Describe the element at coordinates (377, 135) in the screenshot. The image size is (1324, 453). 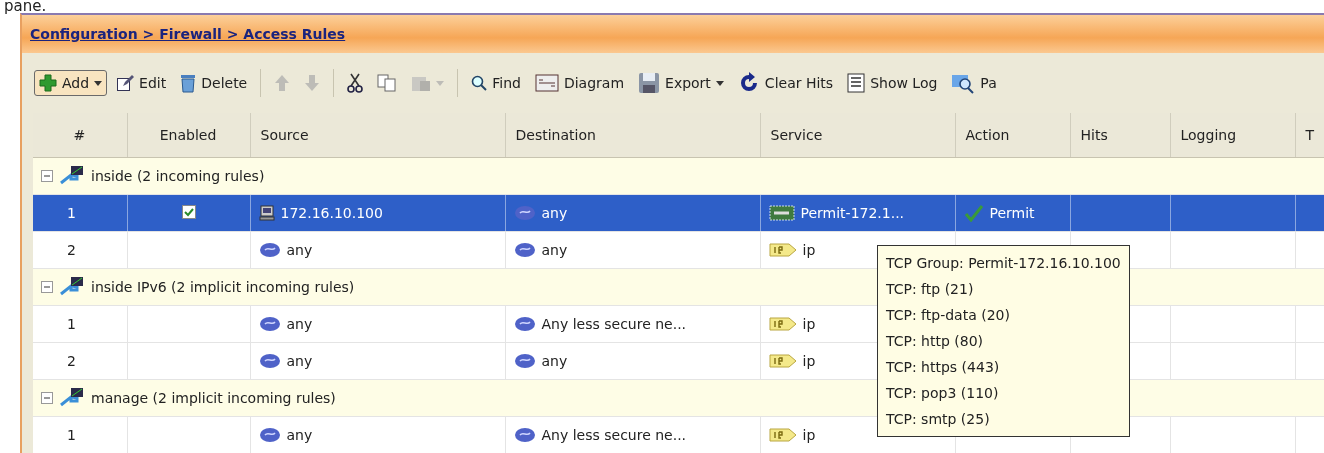
I see `column-header: Source` at that location.